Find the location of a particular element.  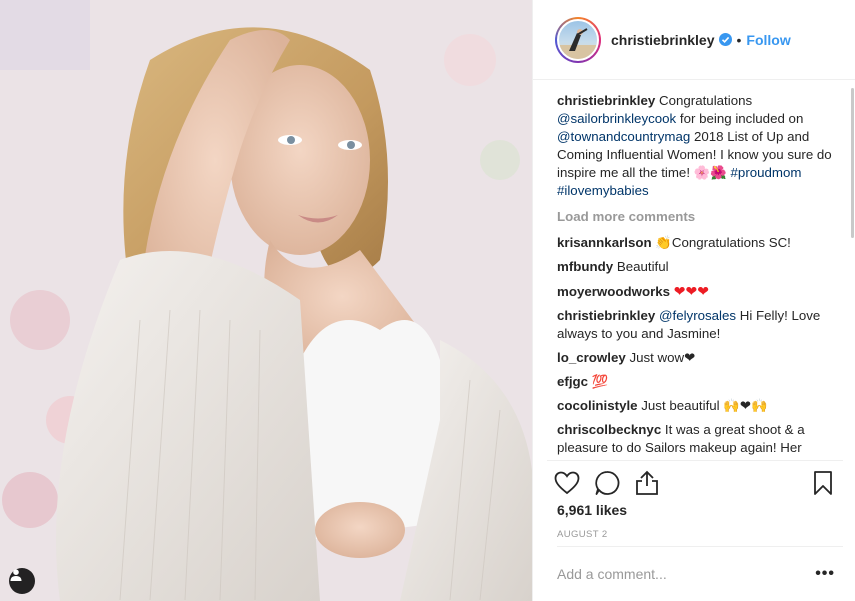

caption-text-2: for being included on is located at coordinates (741, 118).